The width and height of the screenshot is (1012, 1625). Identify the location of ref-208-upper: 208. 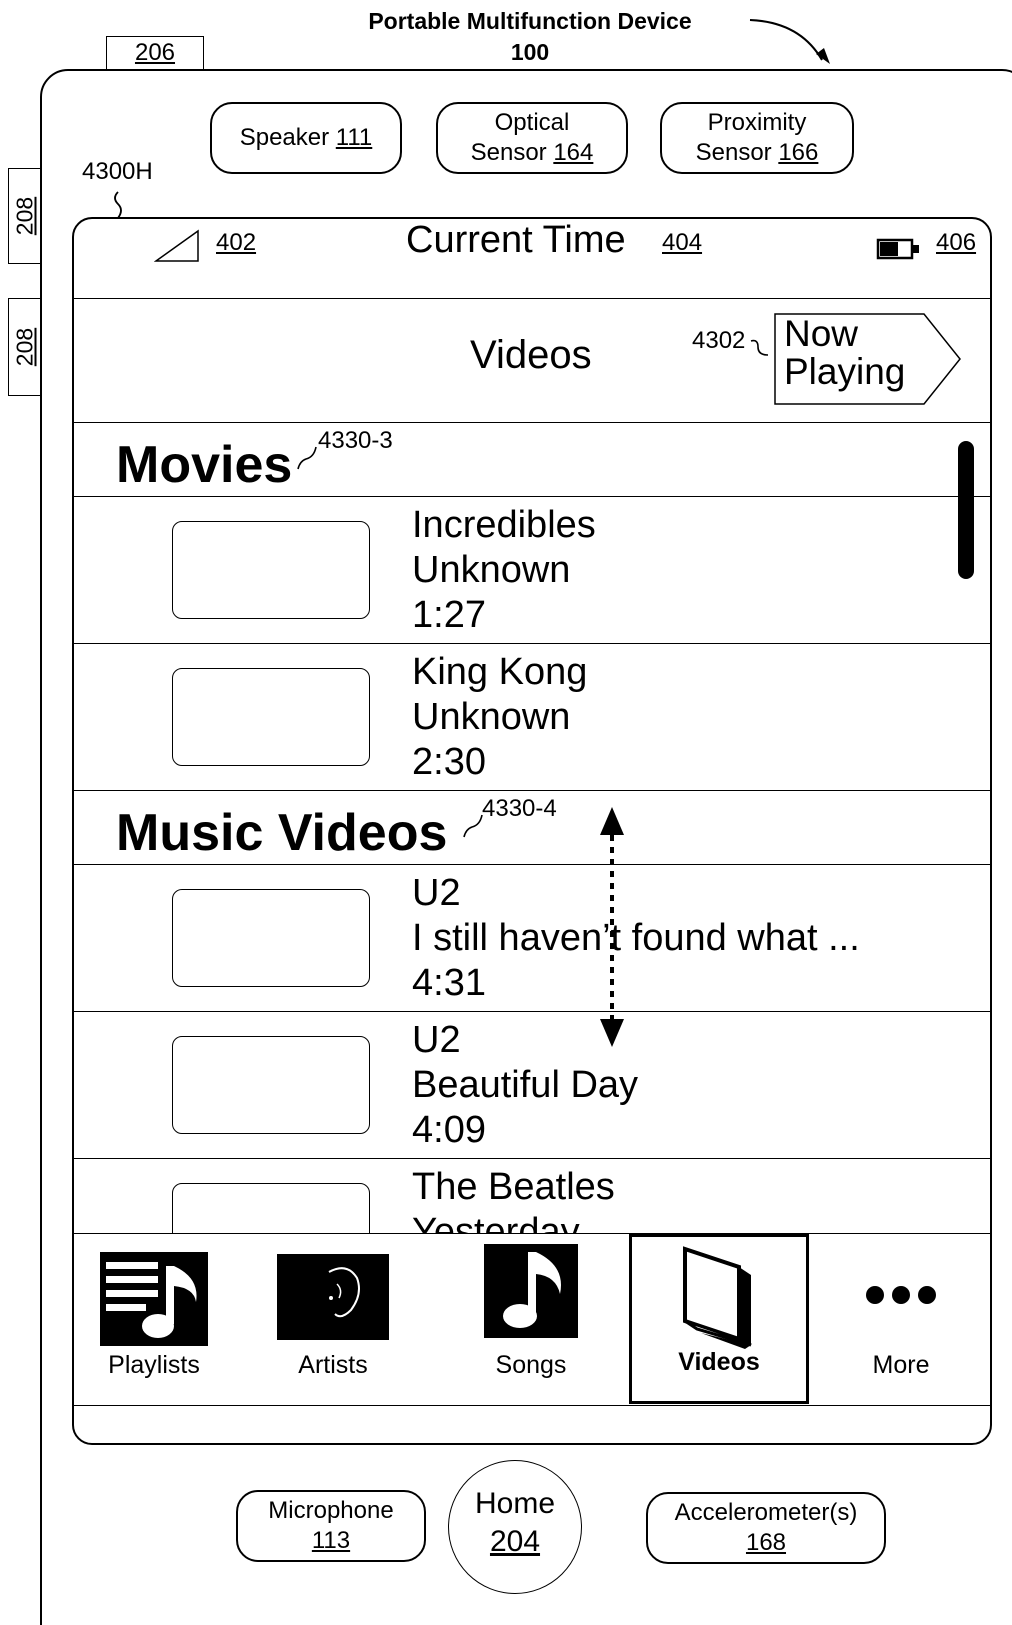
(24, 216).